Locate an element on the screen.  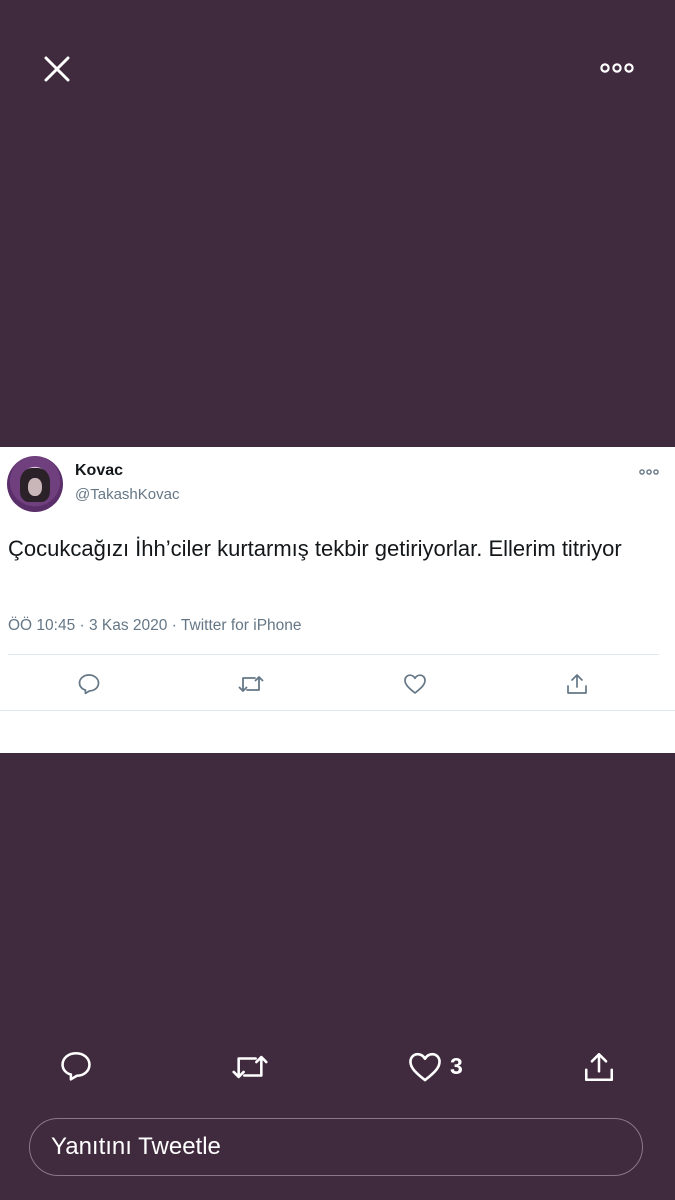
share-button is located at coordinates (599, 1067).